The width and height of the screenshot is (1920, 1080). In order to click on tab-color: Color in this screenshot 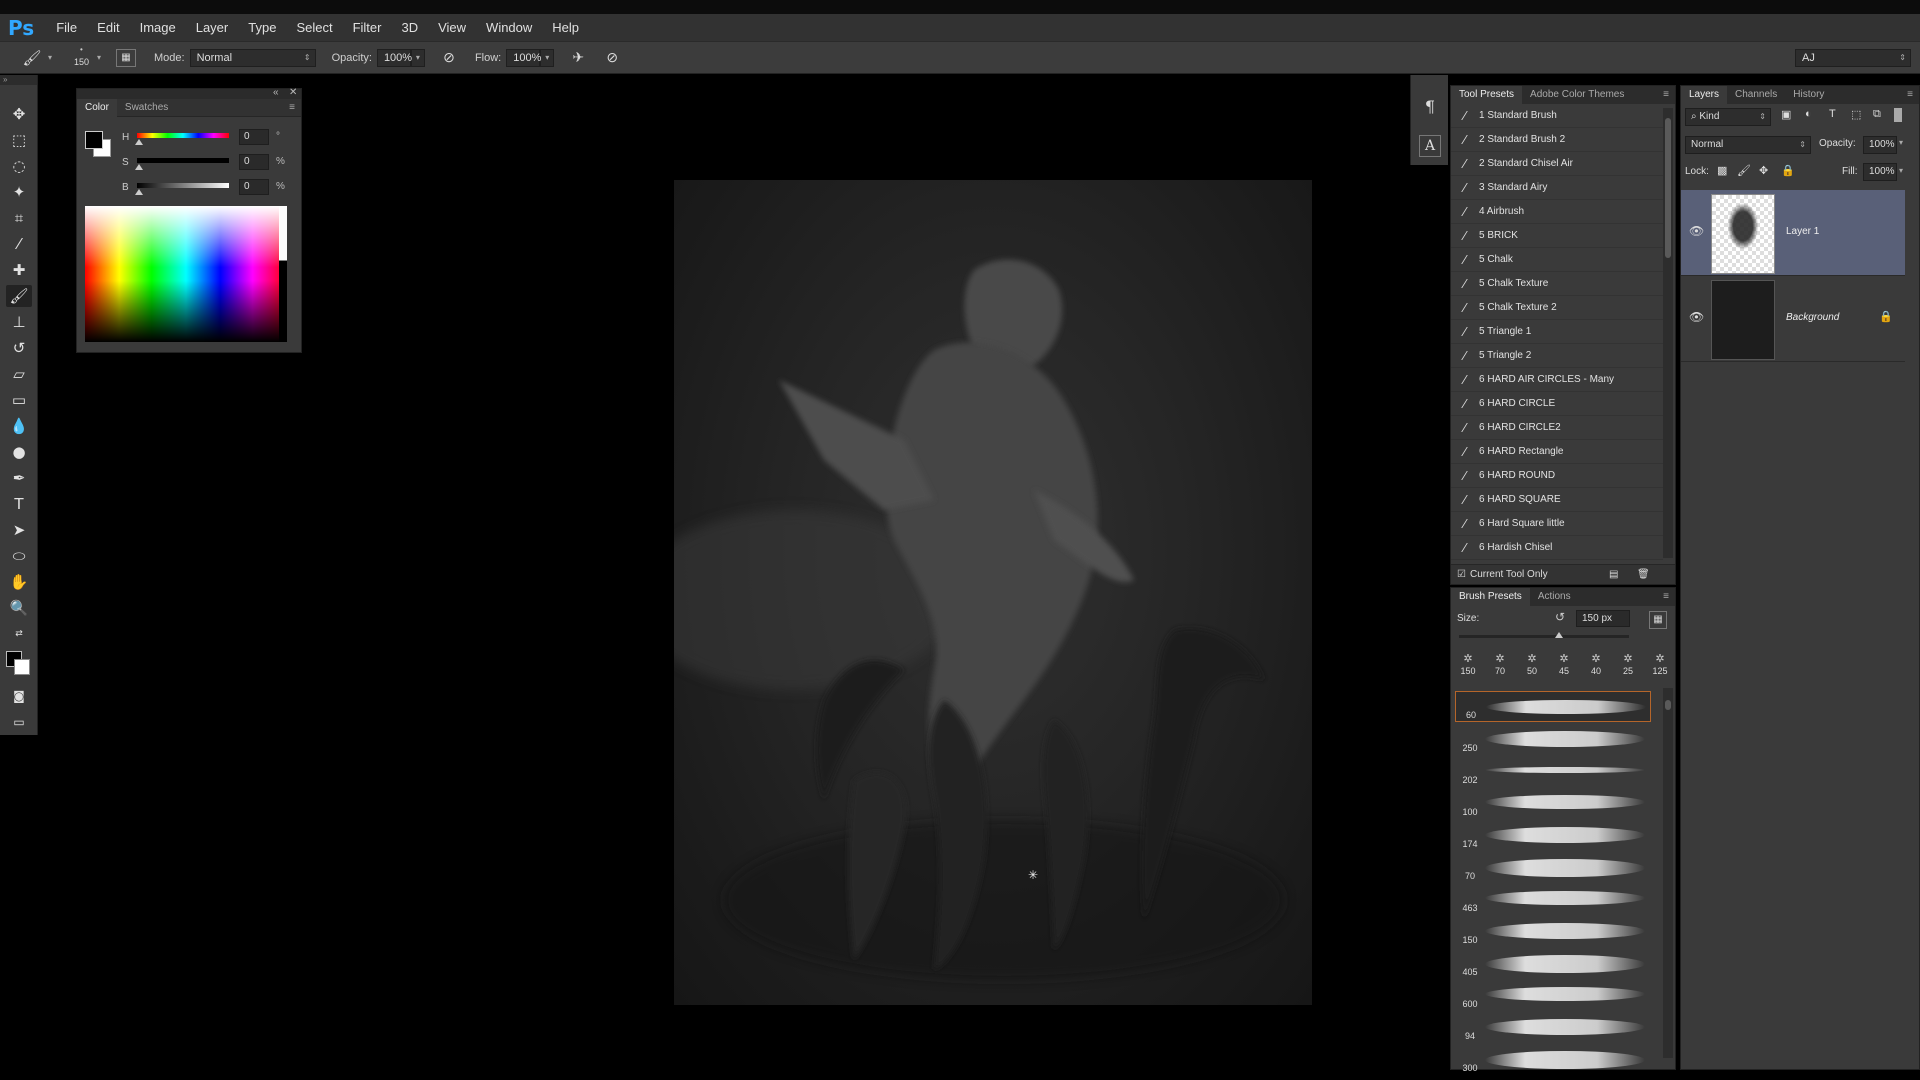, I will do `click(97, 107)`.